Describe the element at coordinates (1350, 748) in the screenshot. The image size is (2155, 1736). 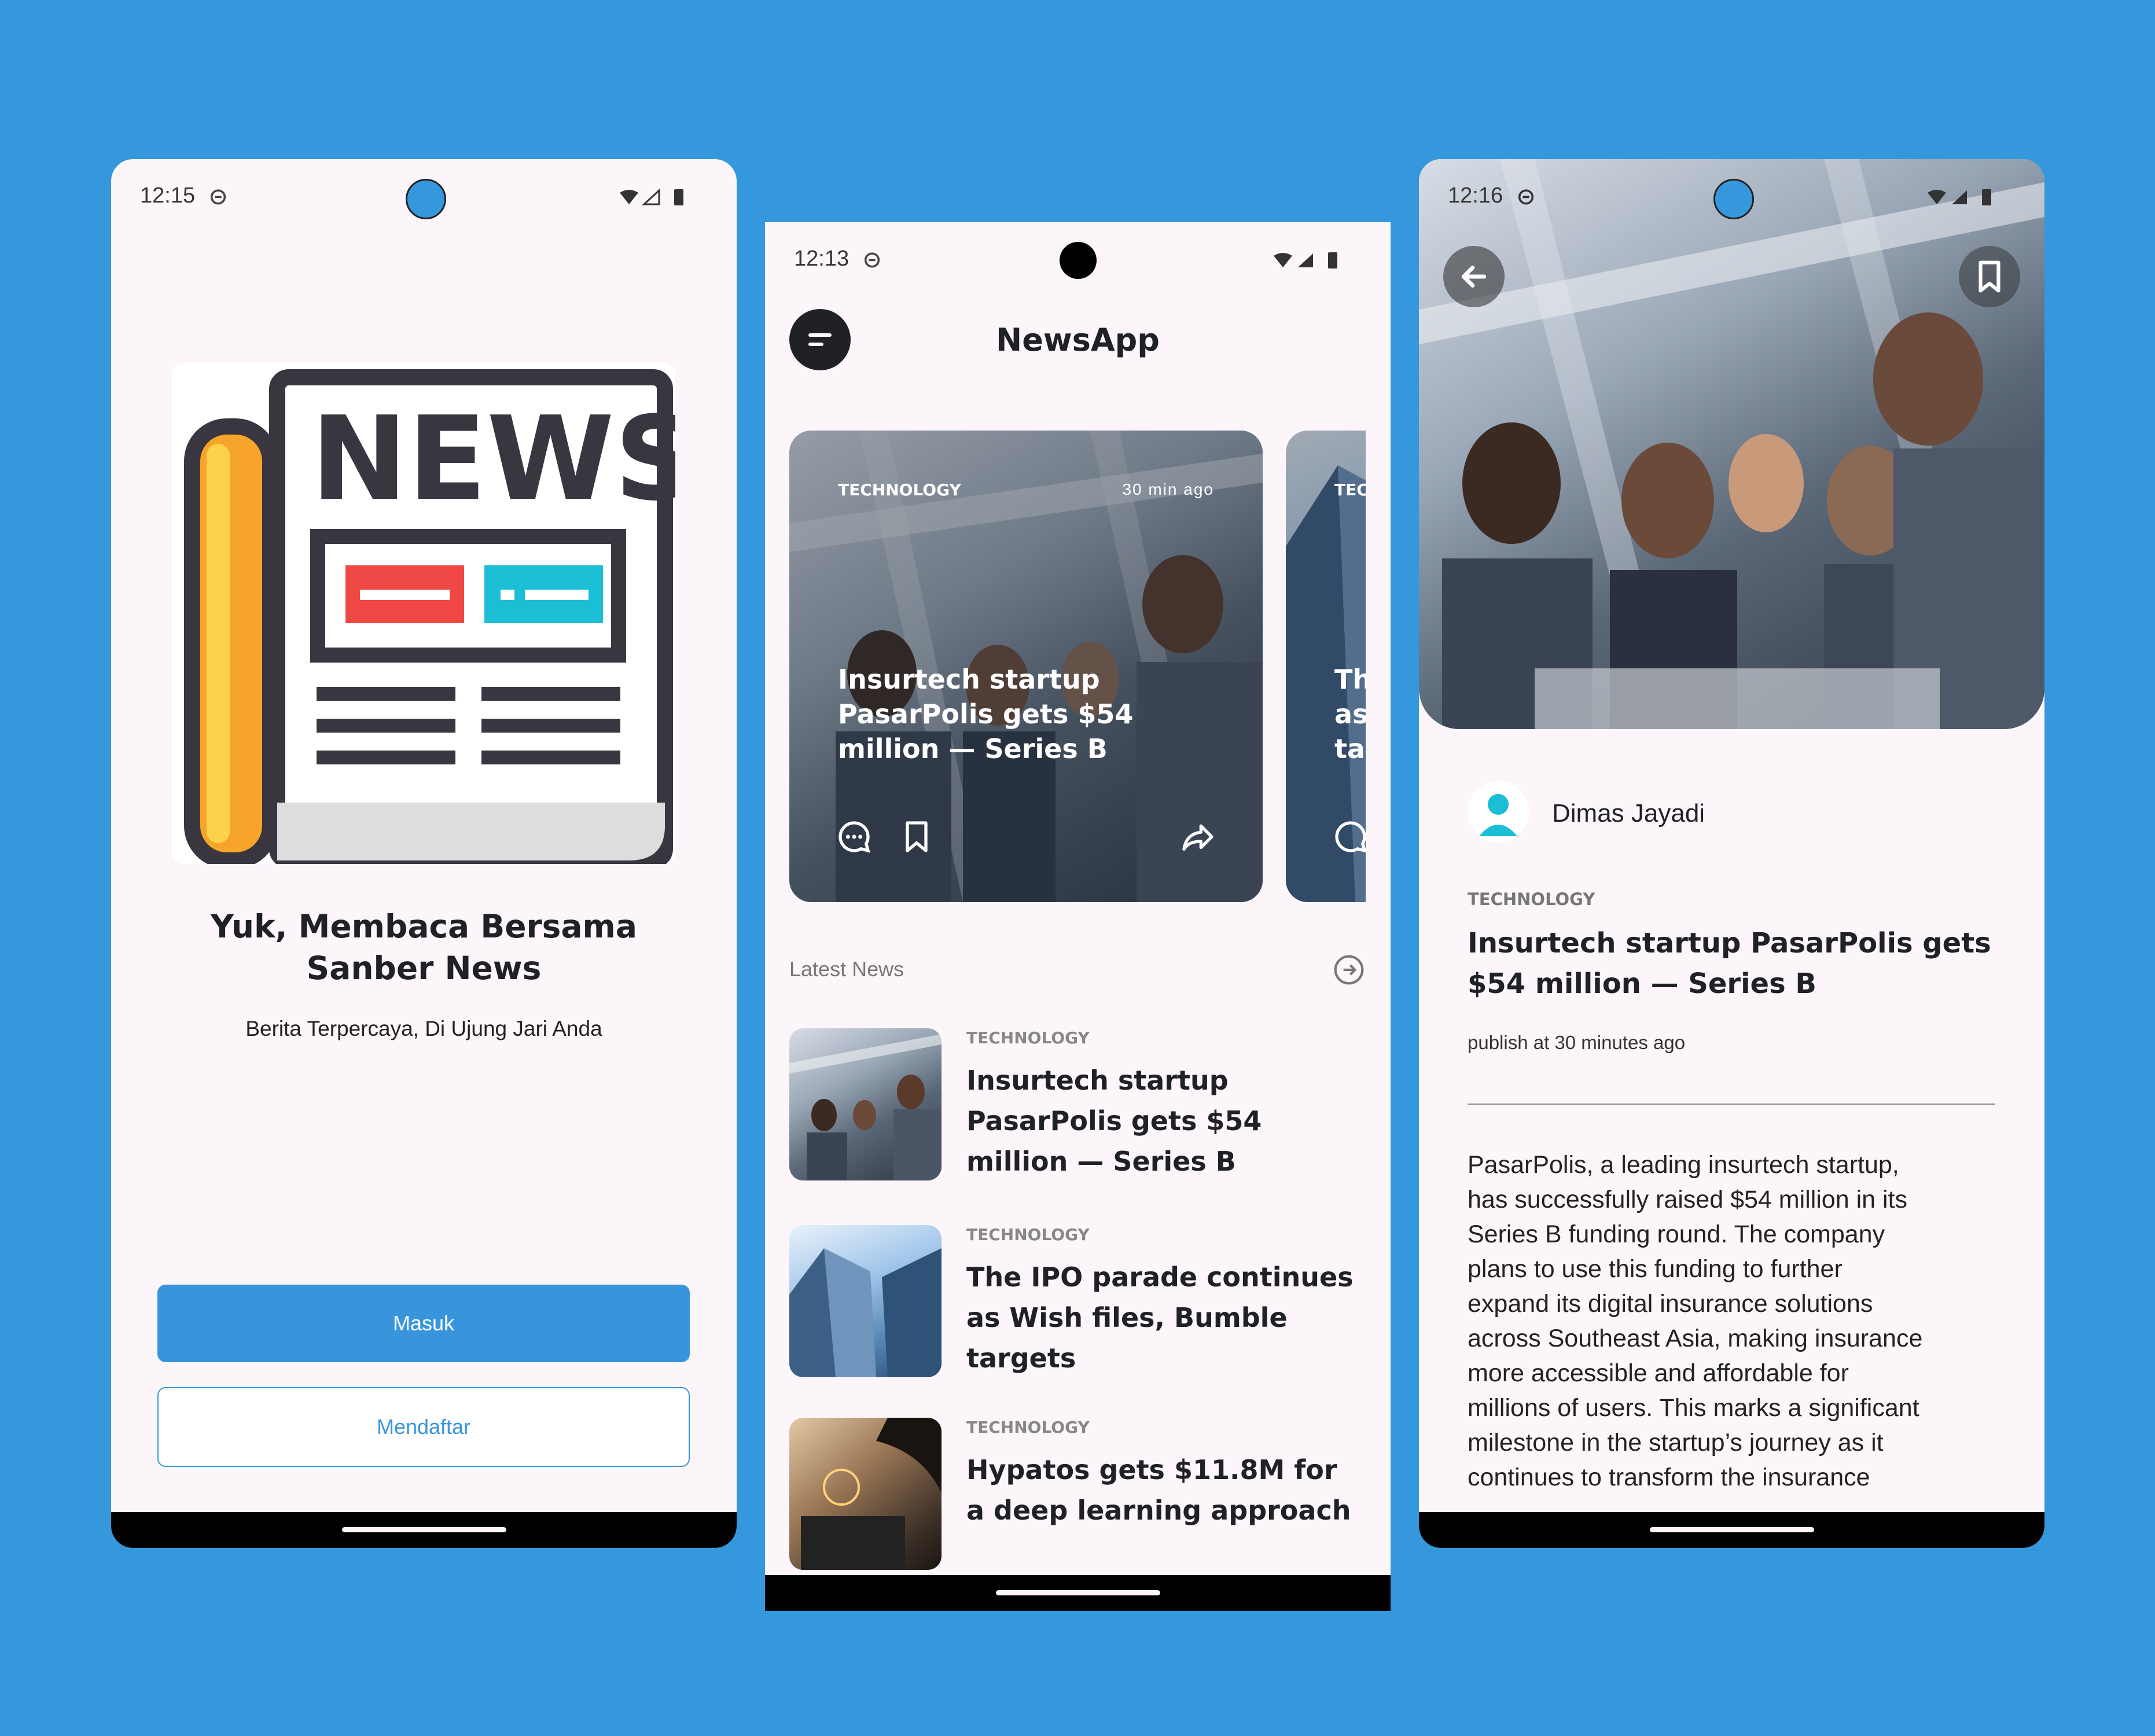
I see `featured-title-partial-3: ta` at that location.